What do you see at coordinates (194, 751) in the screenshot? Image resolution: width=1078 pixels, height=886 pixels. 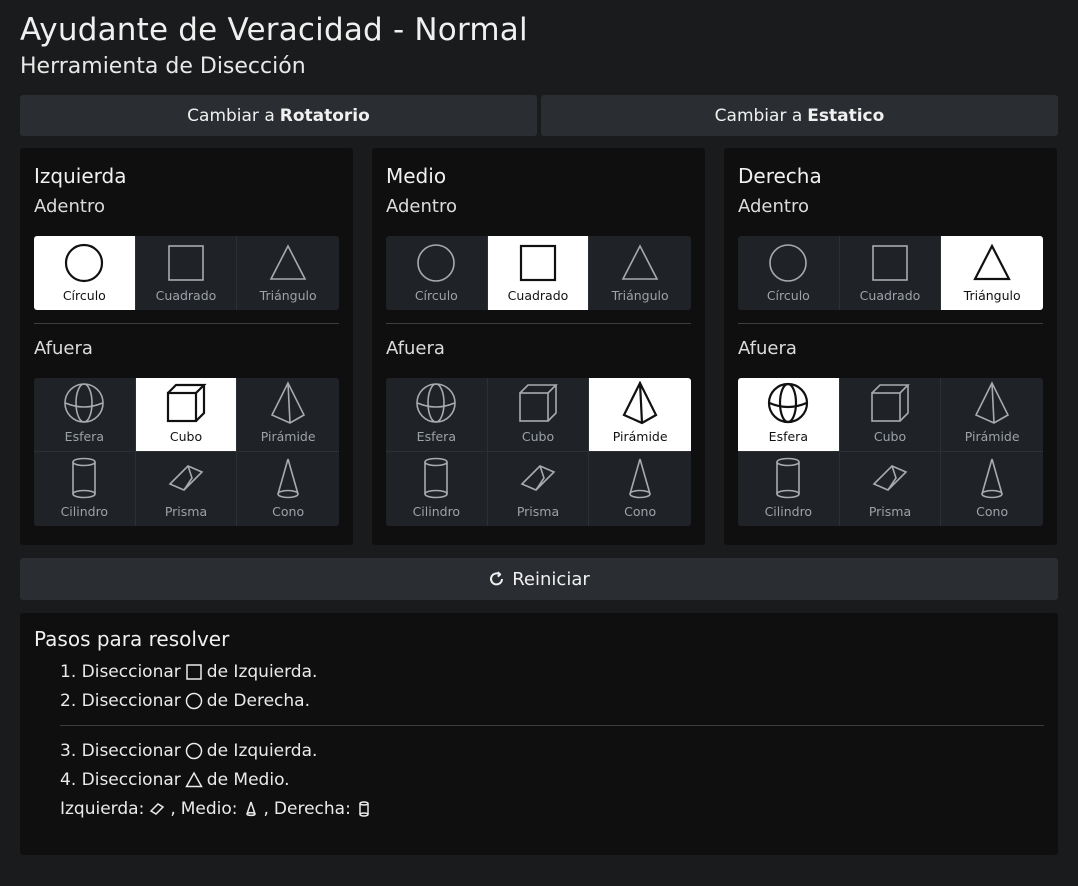 I see `circle-icon` at bounding box center [194, 751].